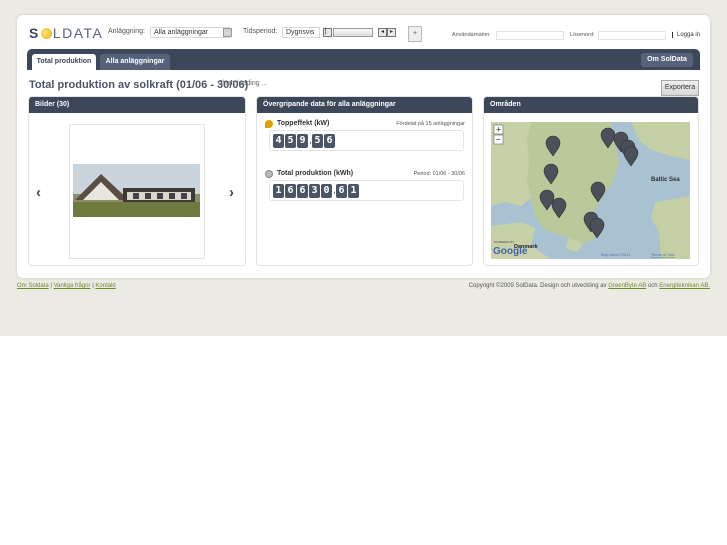  What do you see at coordinates (366, 140) in the screenshot?
I see `peak-power-counter: 459,56` at bounding box center [366, 140].